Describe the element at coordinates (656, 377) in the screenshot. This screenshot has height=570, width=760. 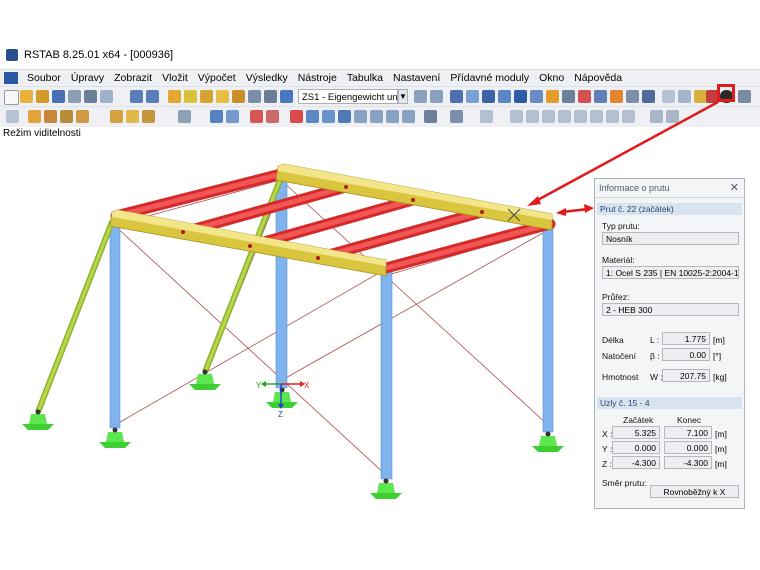
I see `mass-symbol: W :` at that location.